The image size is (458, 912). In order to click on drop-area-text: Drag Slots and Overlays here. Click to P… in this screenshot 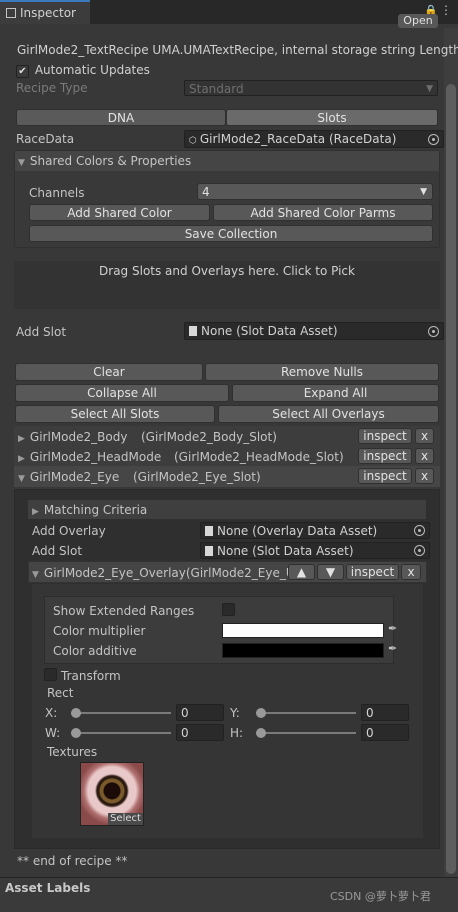, I will do `click(227, 271)`.